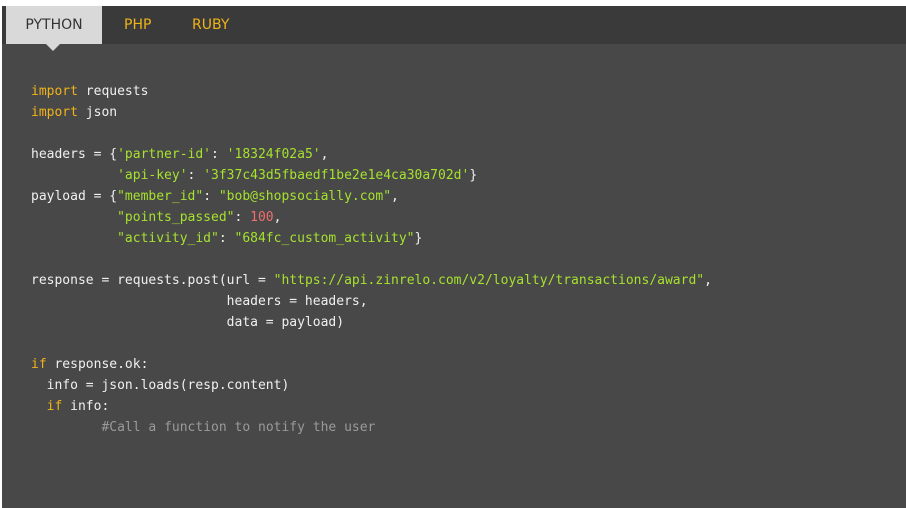 The image size is (906, 508). I want to click on code-text: response = requests.post(url =, so click(152, 280).